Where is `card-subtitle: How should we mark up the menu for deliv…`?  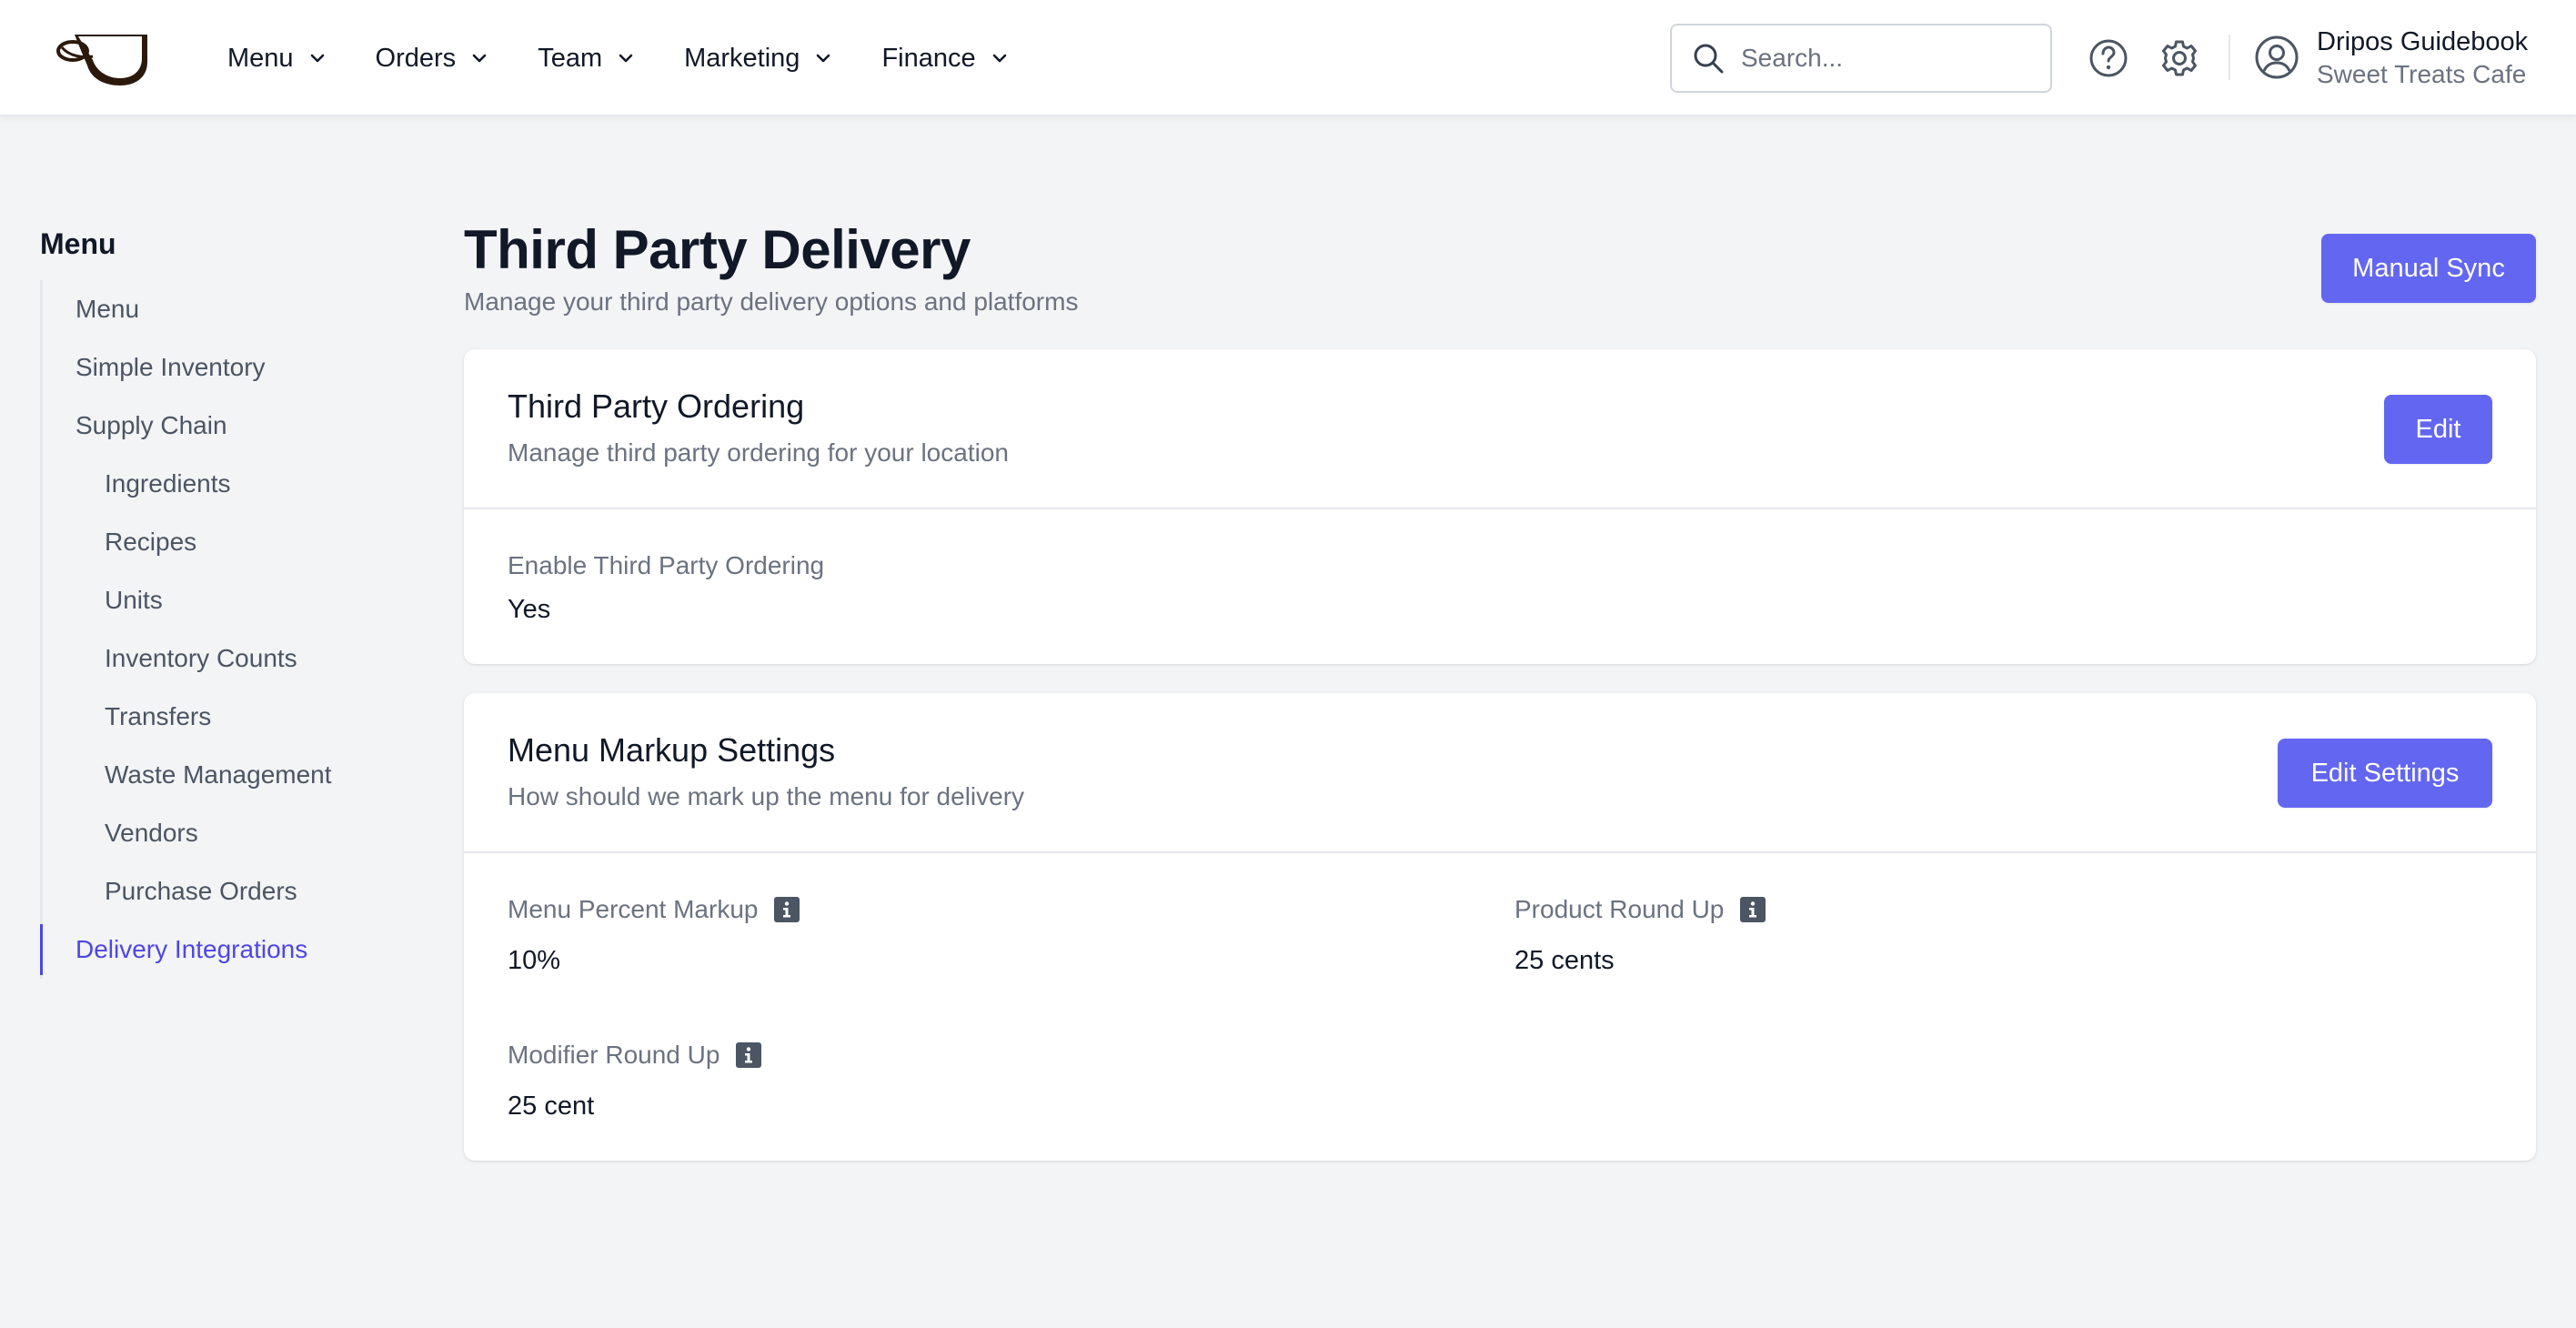 card-subtitle: How should we mark up the menu for deliv… is located at coordinates (766, 796).